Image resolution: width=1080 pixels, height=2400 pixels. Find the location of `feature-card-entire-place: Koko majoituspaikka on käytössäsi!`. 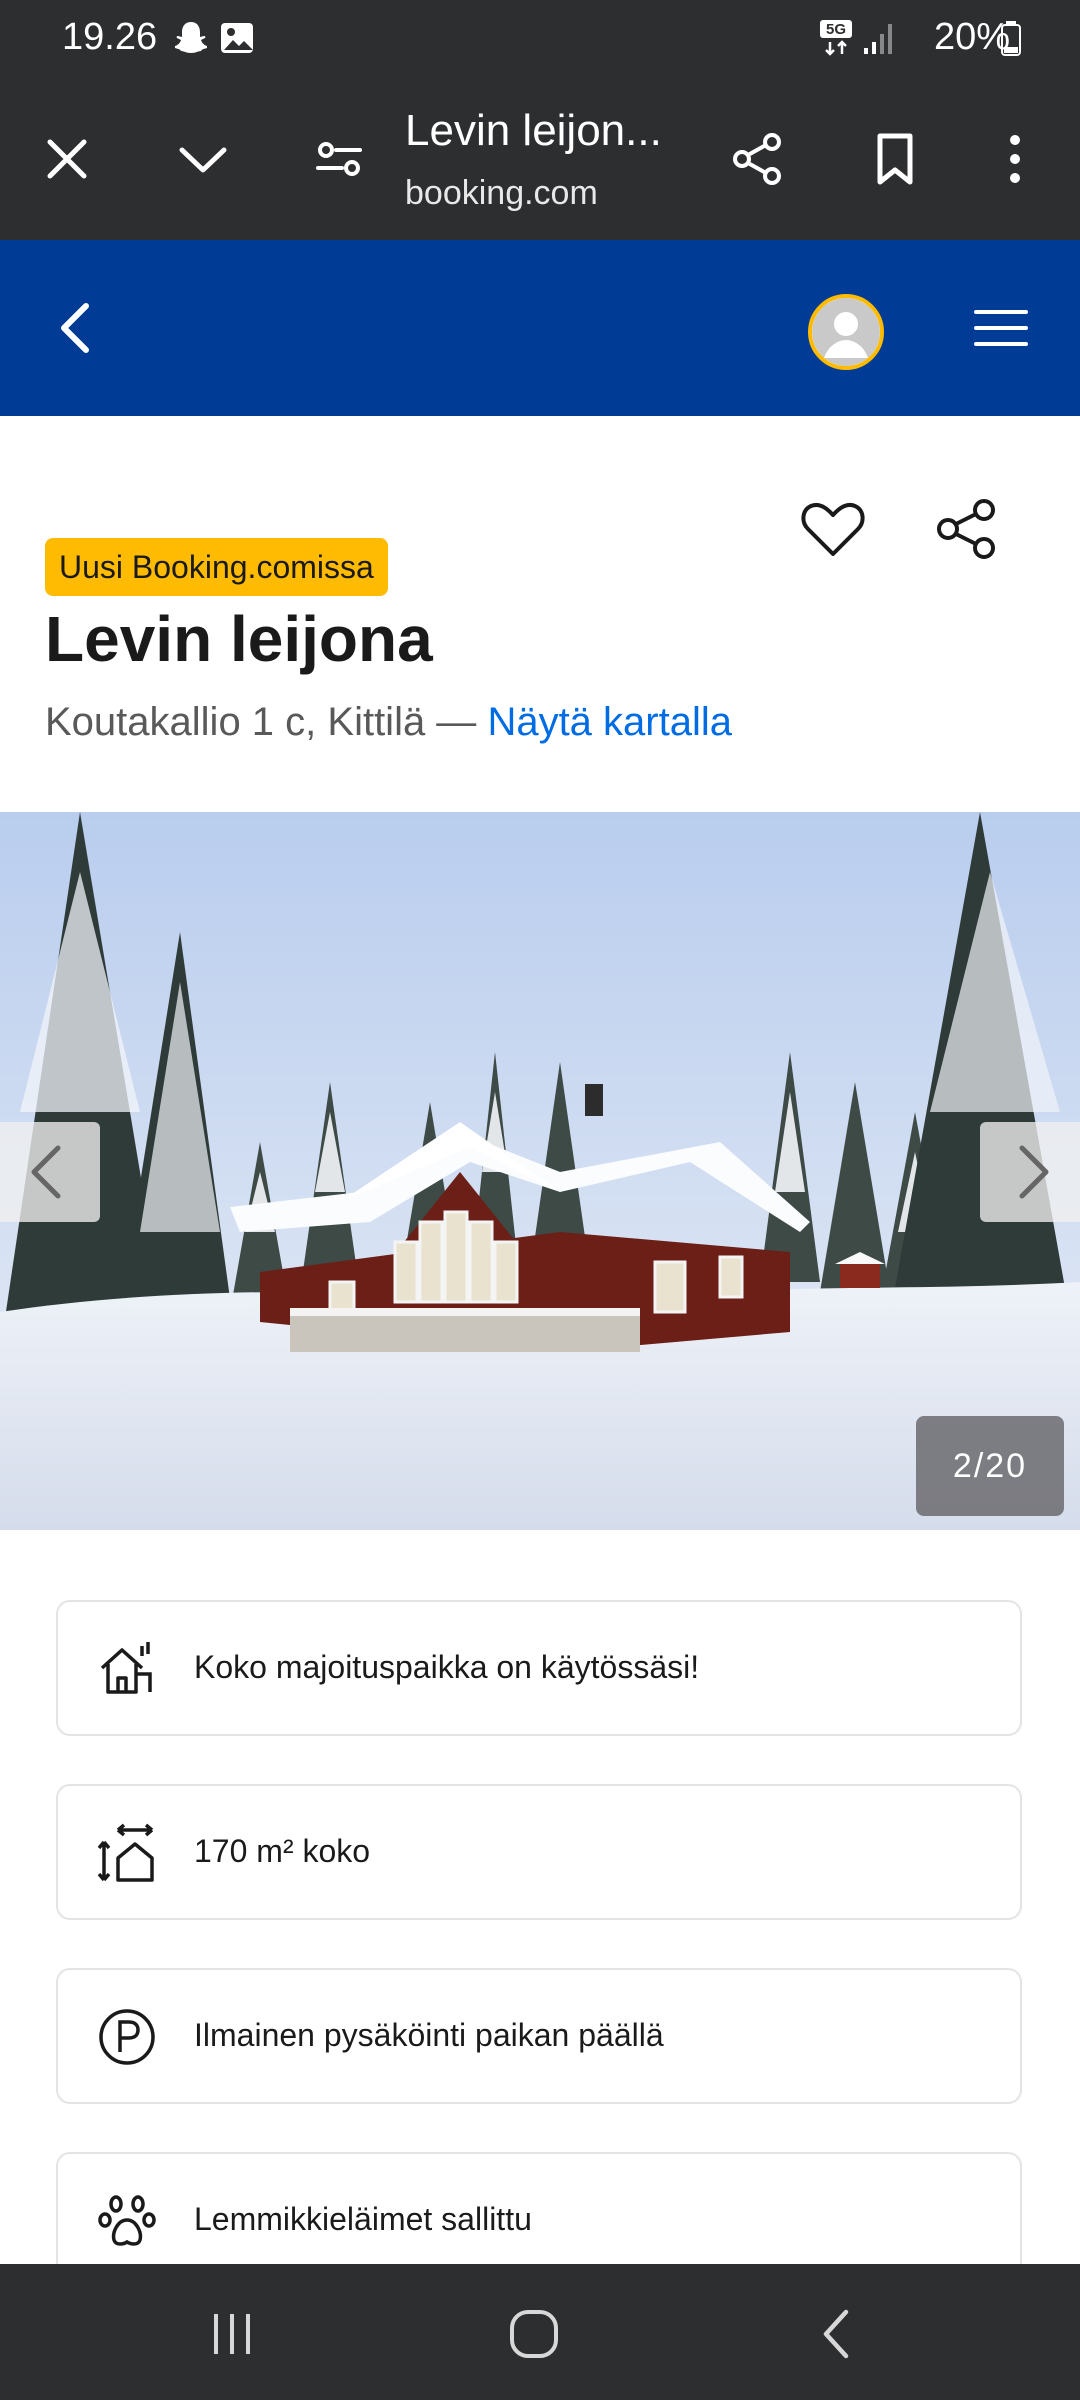

feature-card-entire-place: Koko majoituspaikka on käytössäsi! is located at coordinates (539, 1668).